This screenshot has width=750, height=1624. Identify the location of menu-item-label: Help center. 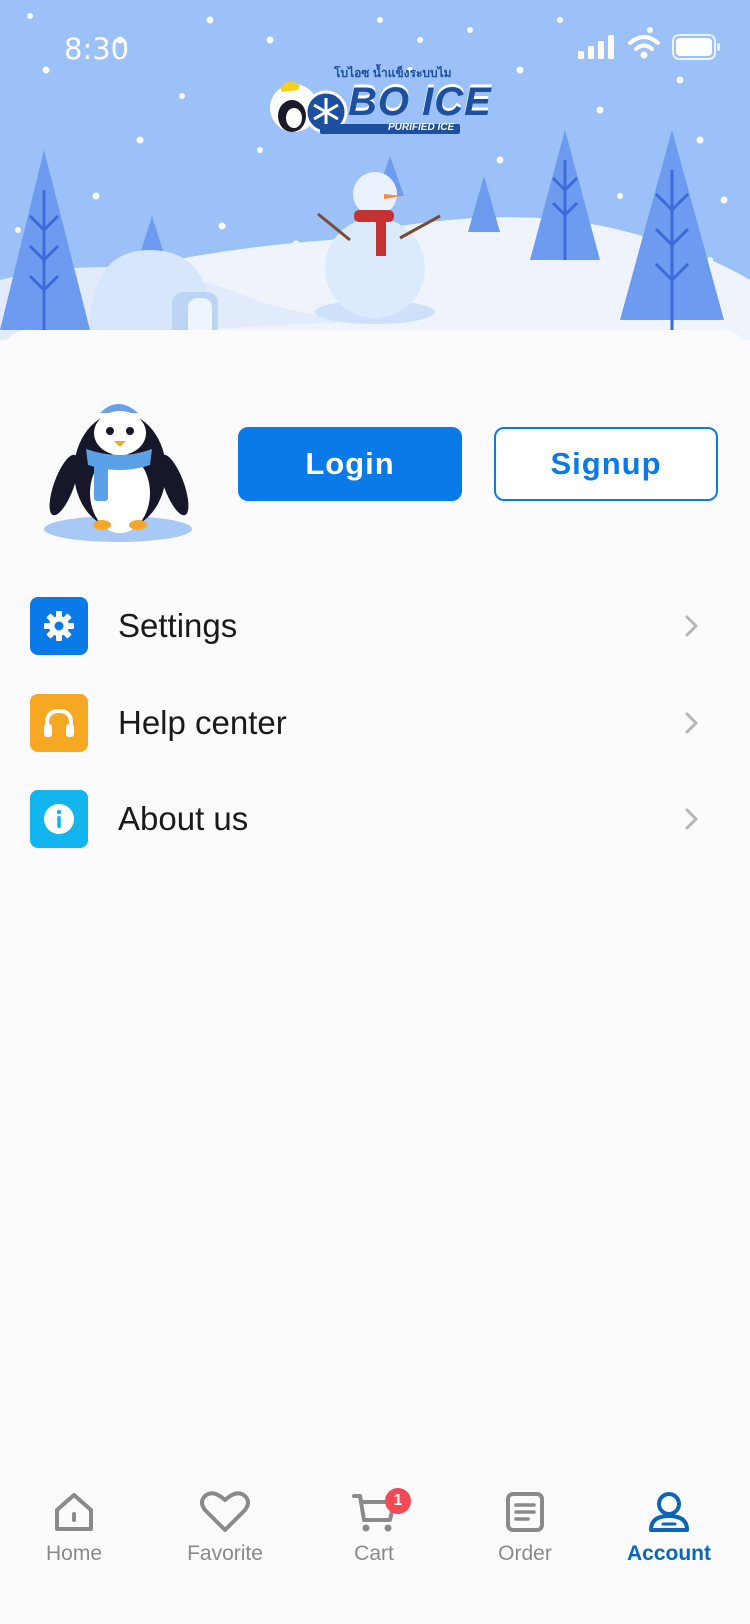
(202, 722).